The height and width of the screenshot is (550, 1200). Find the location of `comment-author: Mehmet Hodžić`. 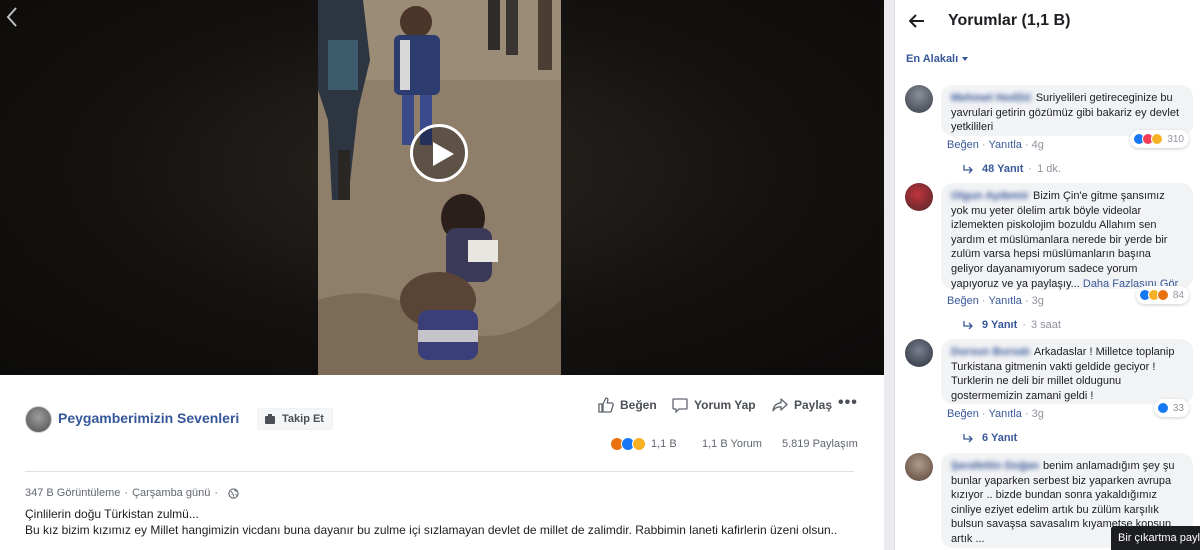

comment-author: Mehmet Hodžić is located at coordinates (991, 98).